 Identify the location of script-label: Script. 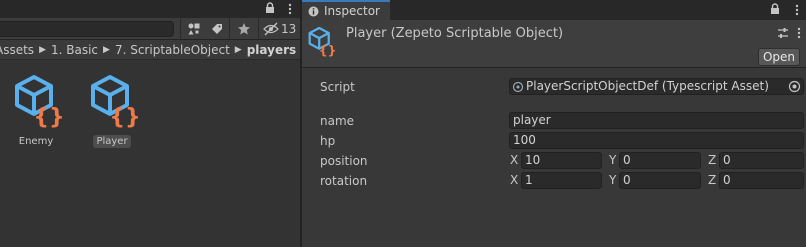
(337, 87).